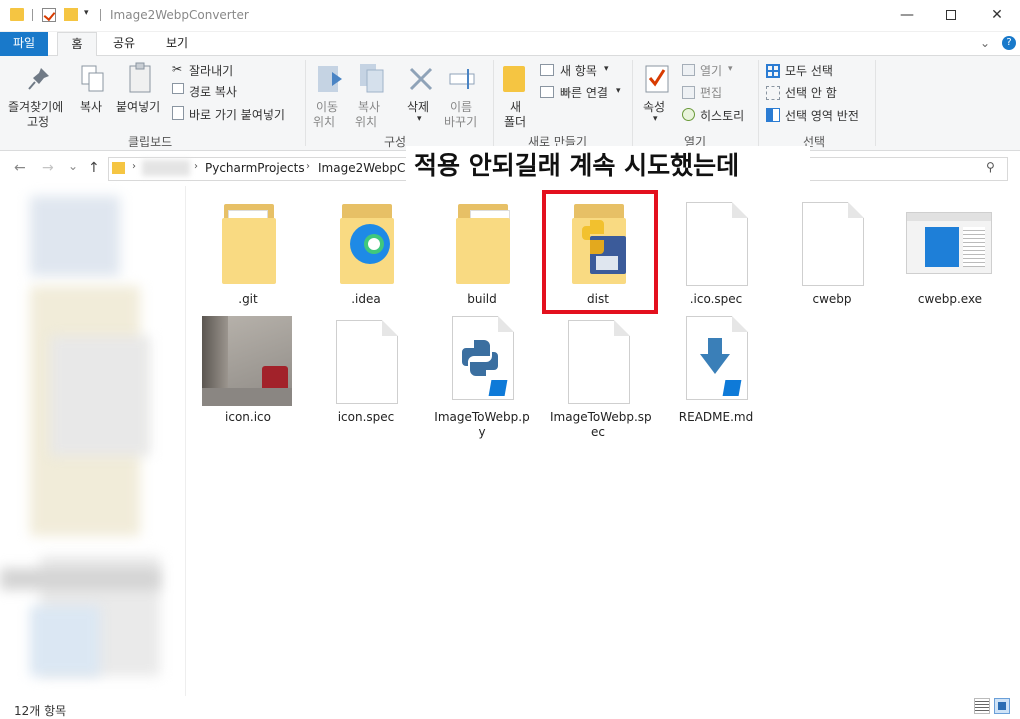  Describe the element at coordinates (91, 106) in the screenshot. I see `copy-button: 복사` at that location.